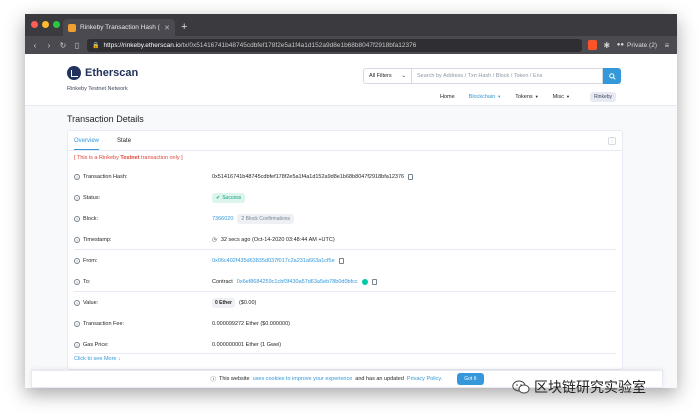  What do you see at coordinates (90, 261) in the screenshot?
I see `row-label: From:` at bounding box center [90, 261].